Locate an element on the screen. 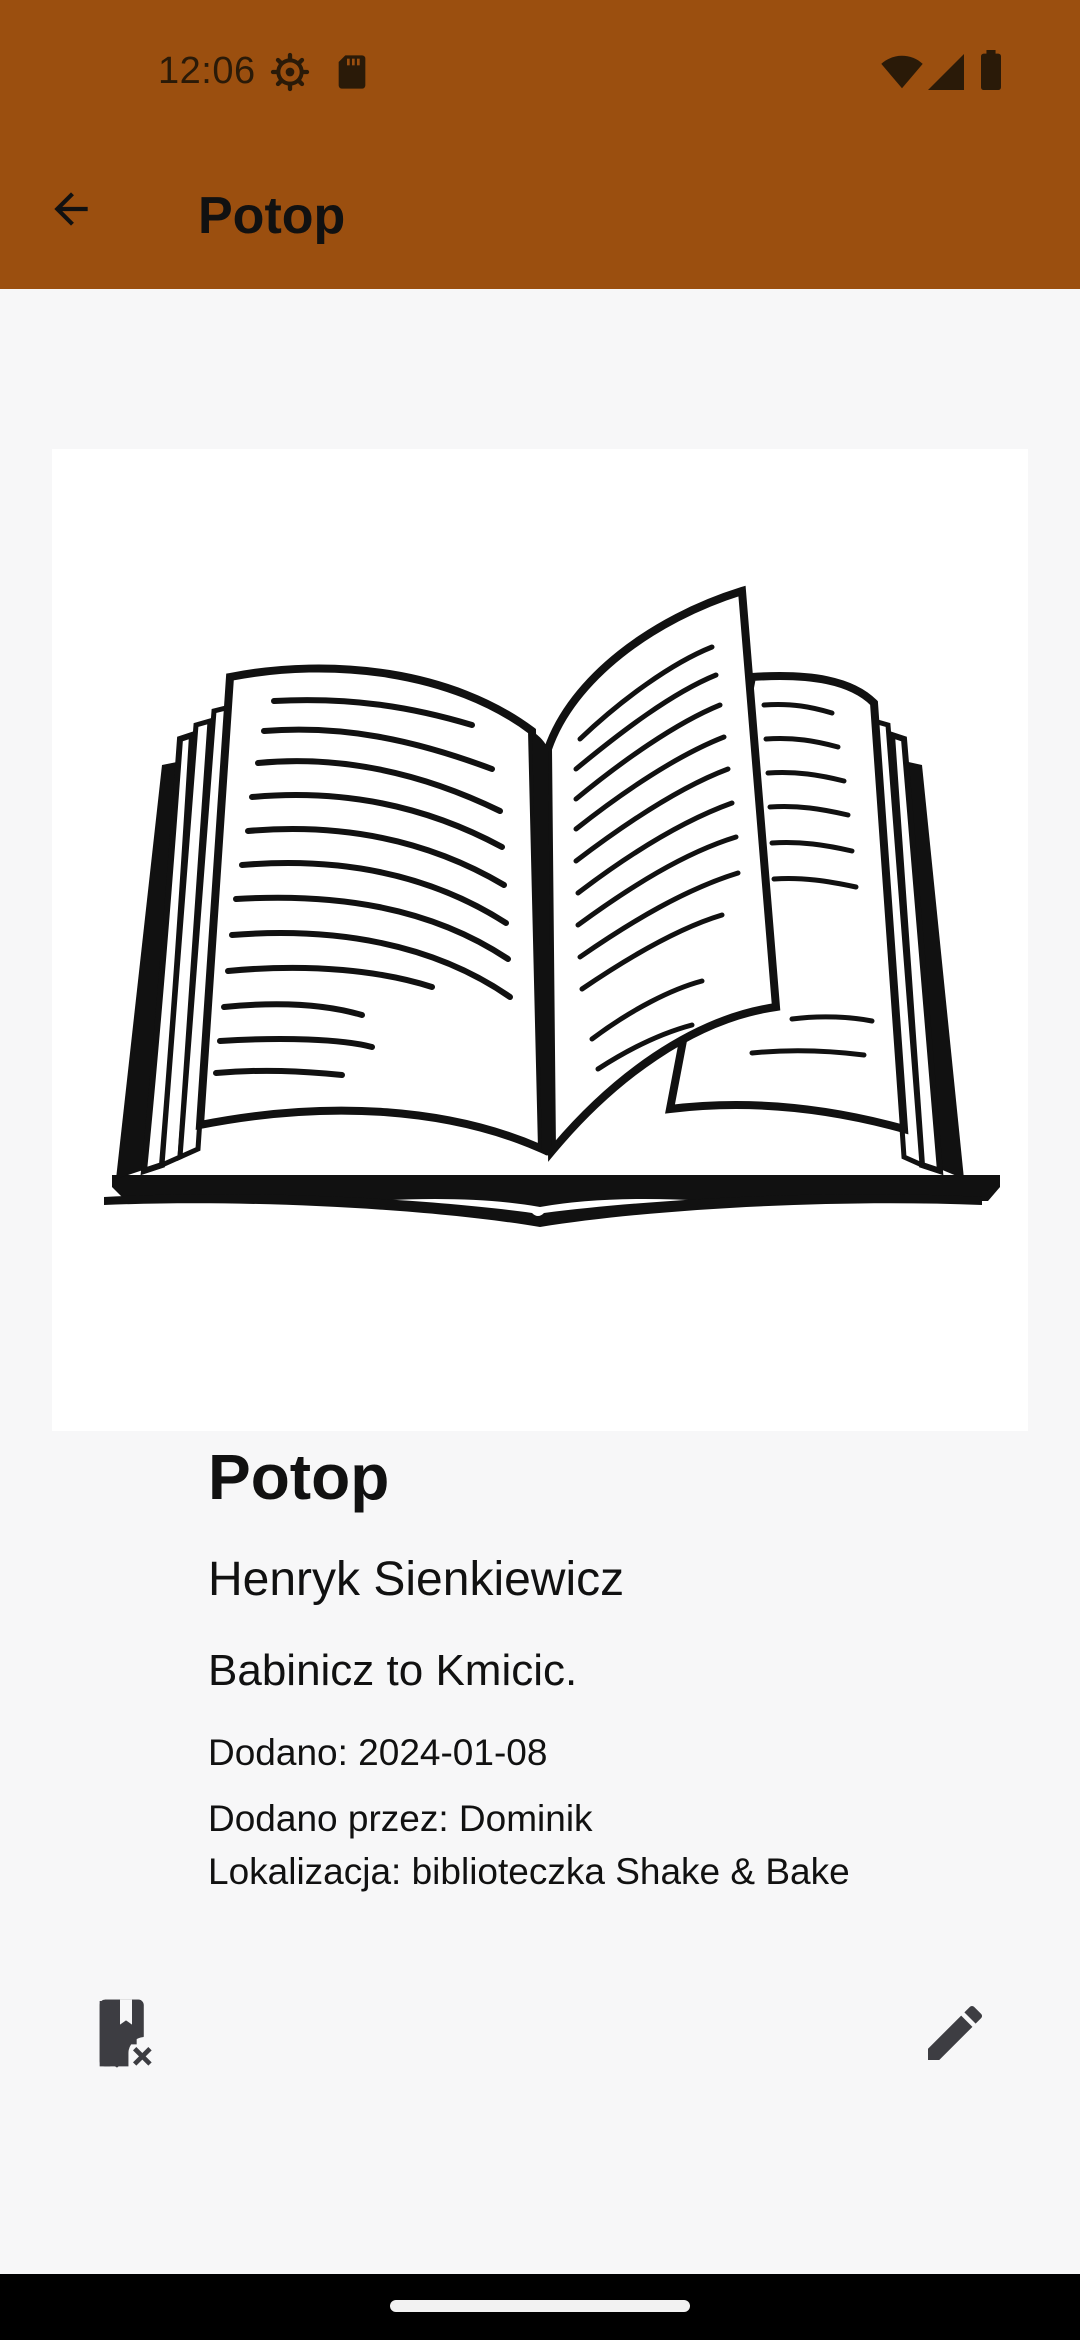  bookmark-remove-icon is located at coordinates (125, 2035).